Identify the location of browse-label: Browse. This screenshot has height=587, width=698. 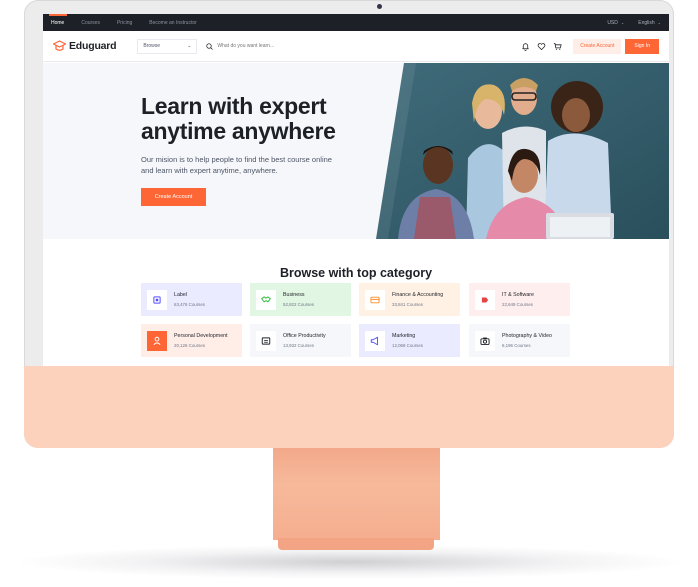
(152, 46).